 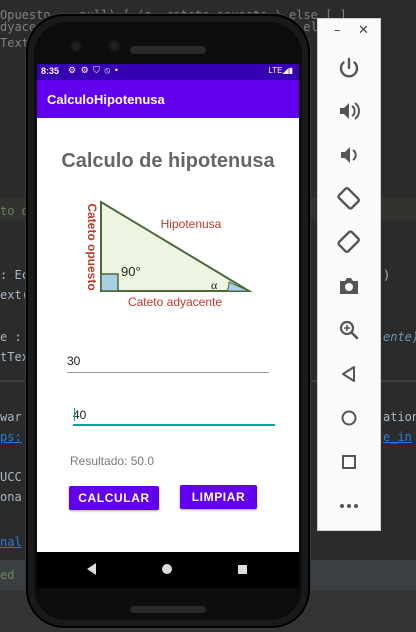 What do you see at coordinates (92, 246) in the screenshot?
I see `label-cateto-opuesto: Cateto opuesto` at bounding box center [92, 246].